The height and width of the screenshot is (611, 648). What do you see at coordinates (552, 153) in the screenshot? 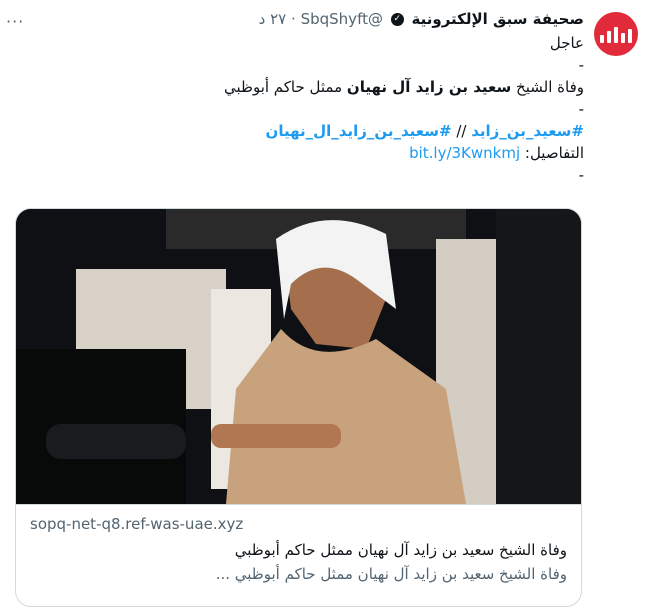
I see `details-label: التفاصيل:` at bounding box center [552, 153].